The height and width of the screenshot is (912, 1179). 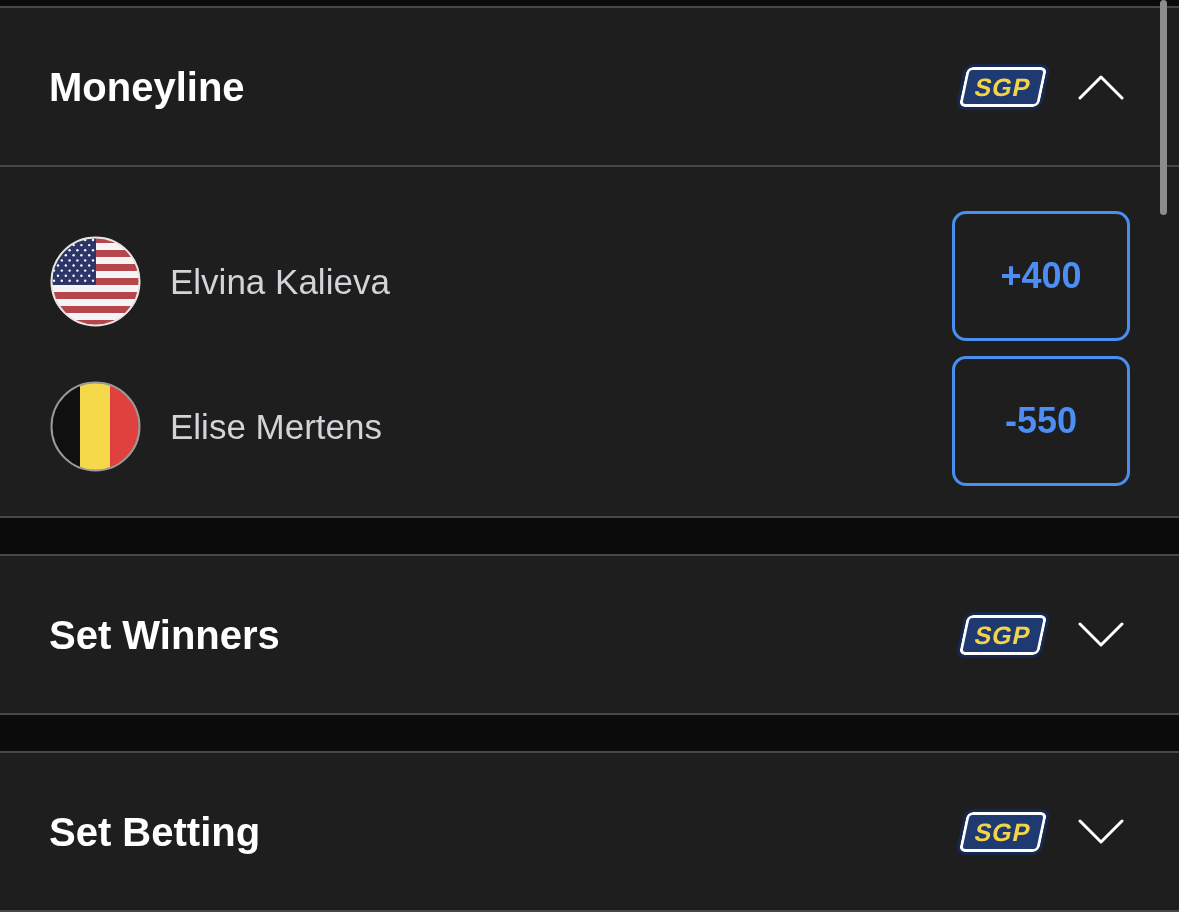 I want to click on belgium-flag-icon, so click(x=95, y=426).